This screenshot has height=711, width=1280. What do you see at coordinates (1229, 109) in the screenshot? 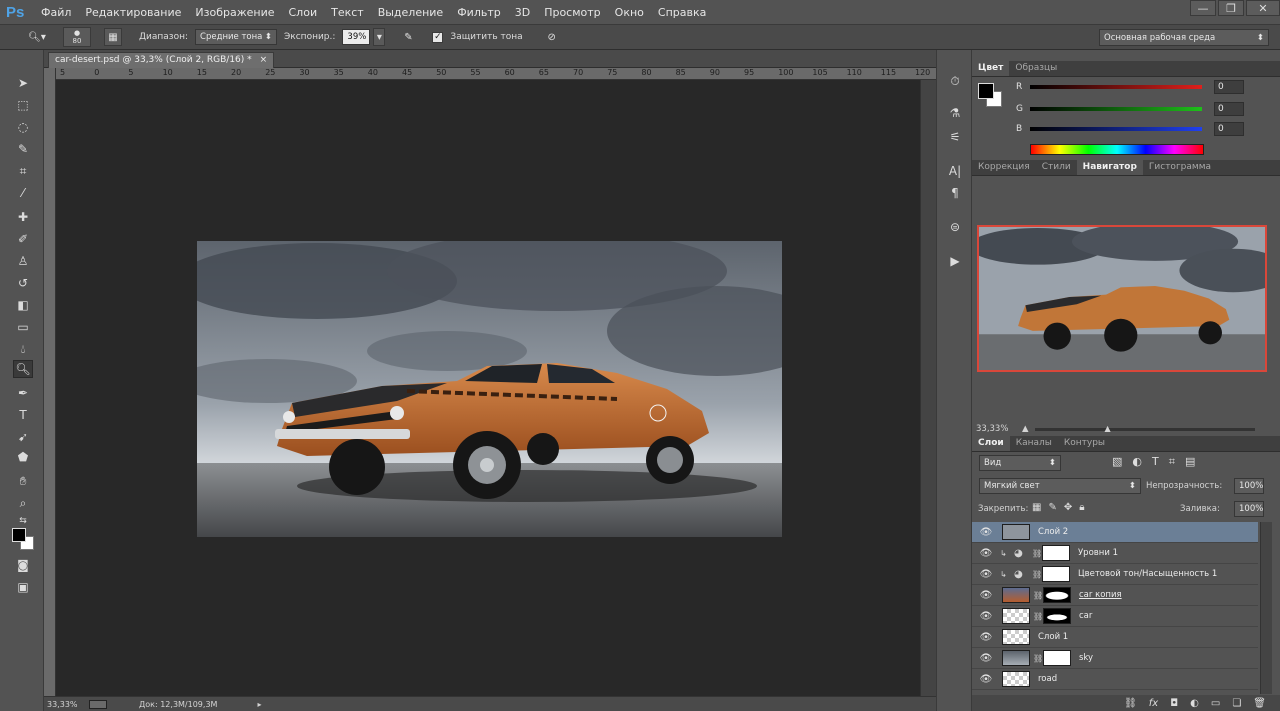
I see `green-value: 0` at bounding box center [1229, 109].